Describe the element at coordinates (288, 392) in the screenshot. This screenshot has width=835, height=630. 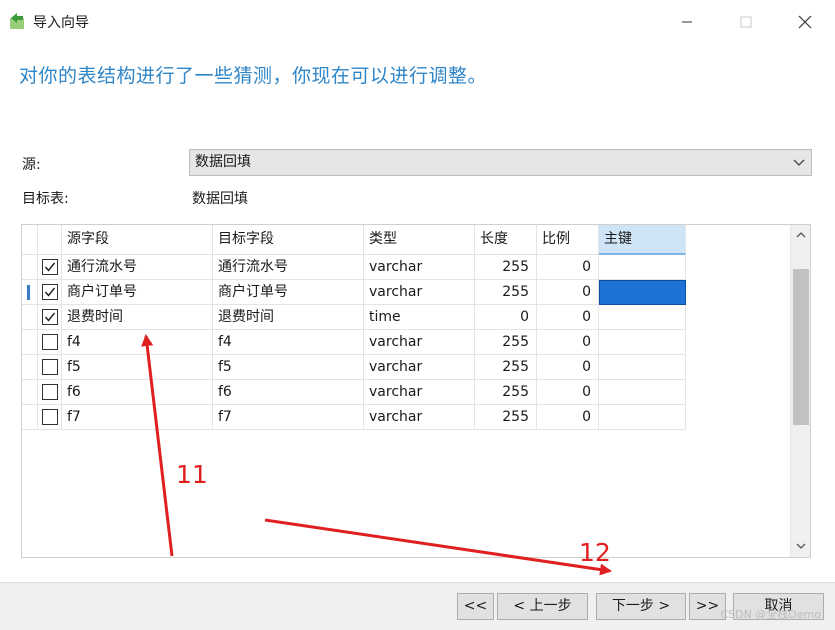
I see `target-field-cell: f6` at that location.